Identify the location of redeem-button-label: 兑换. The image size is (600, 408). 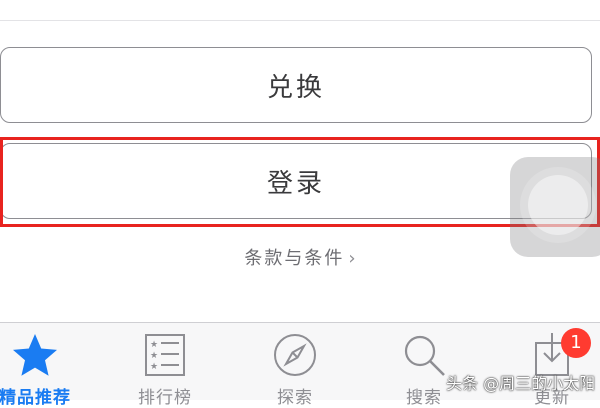
(295, 87).